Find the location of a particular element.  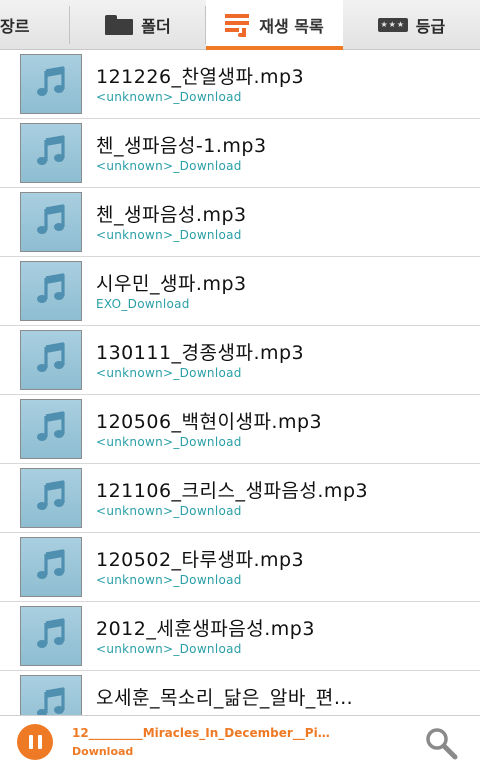

song-title: 시우민_생파.mp3 is located at coordinates (171, 284).